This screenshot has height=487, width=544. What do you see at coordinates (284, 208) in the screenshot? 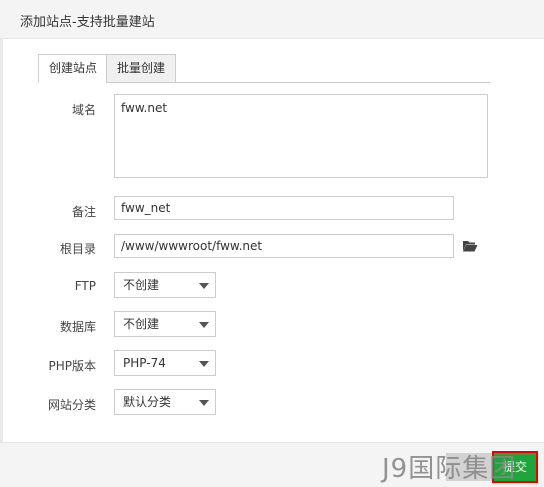
I see `note-input: fww_net` at bounding box center [284, 208].